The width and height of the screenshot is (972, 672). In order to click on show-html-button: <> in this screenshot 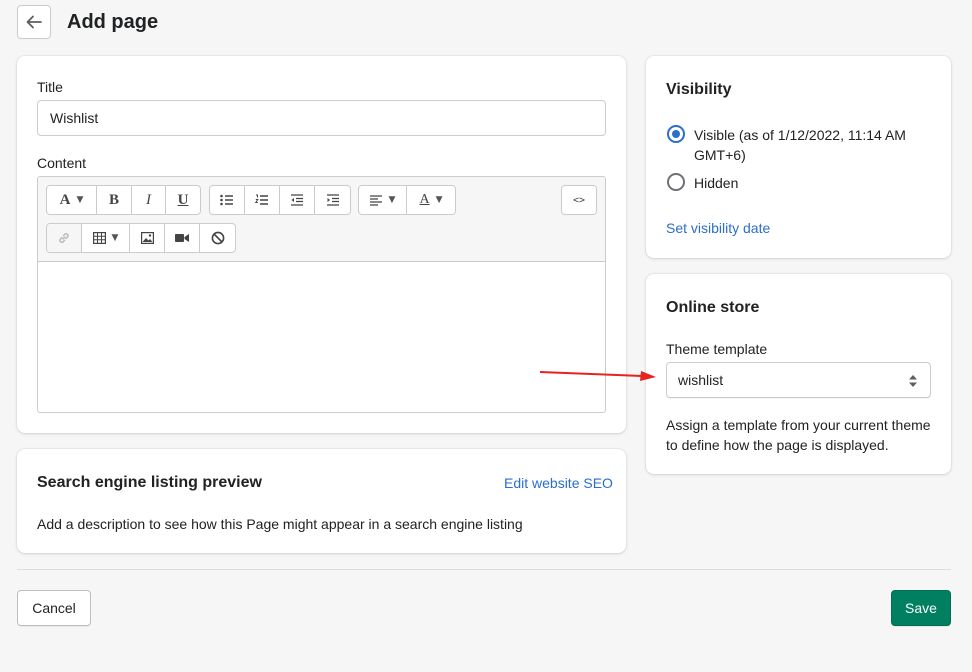, I will do `click(579, 200)`.